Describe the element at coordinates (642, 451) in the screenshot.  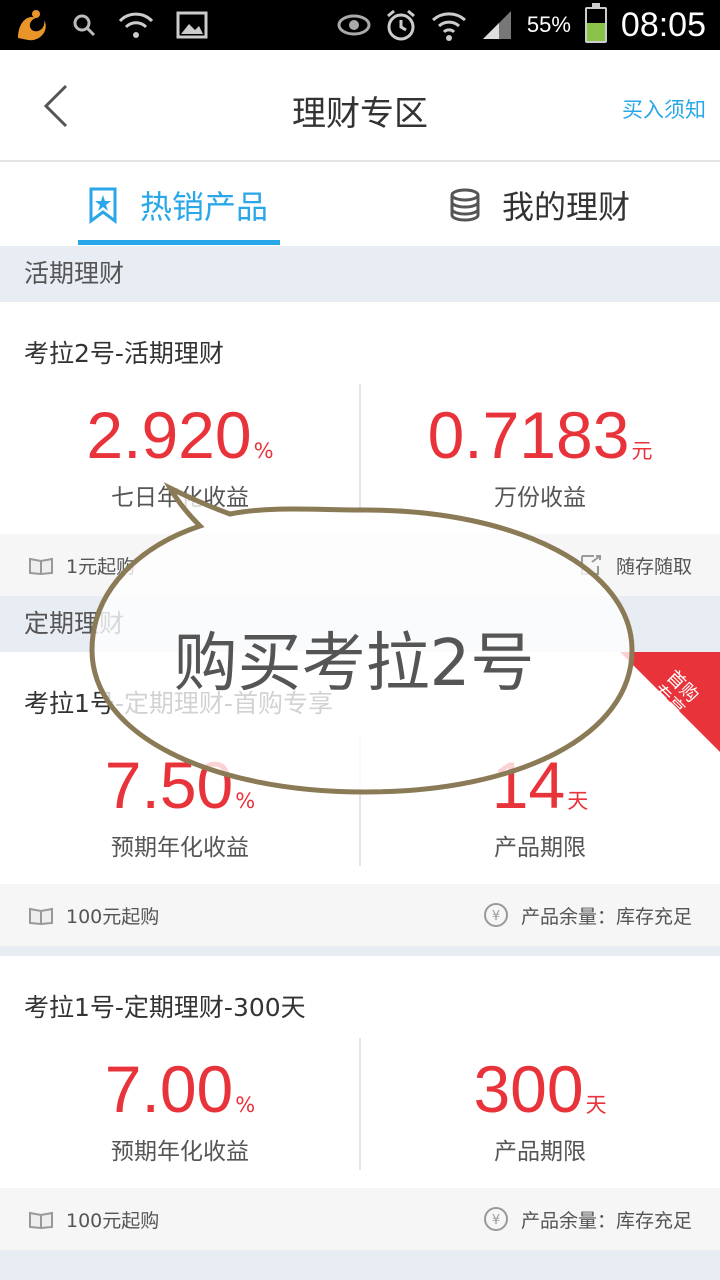
I see `yield-unit: 元` at that location.